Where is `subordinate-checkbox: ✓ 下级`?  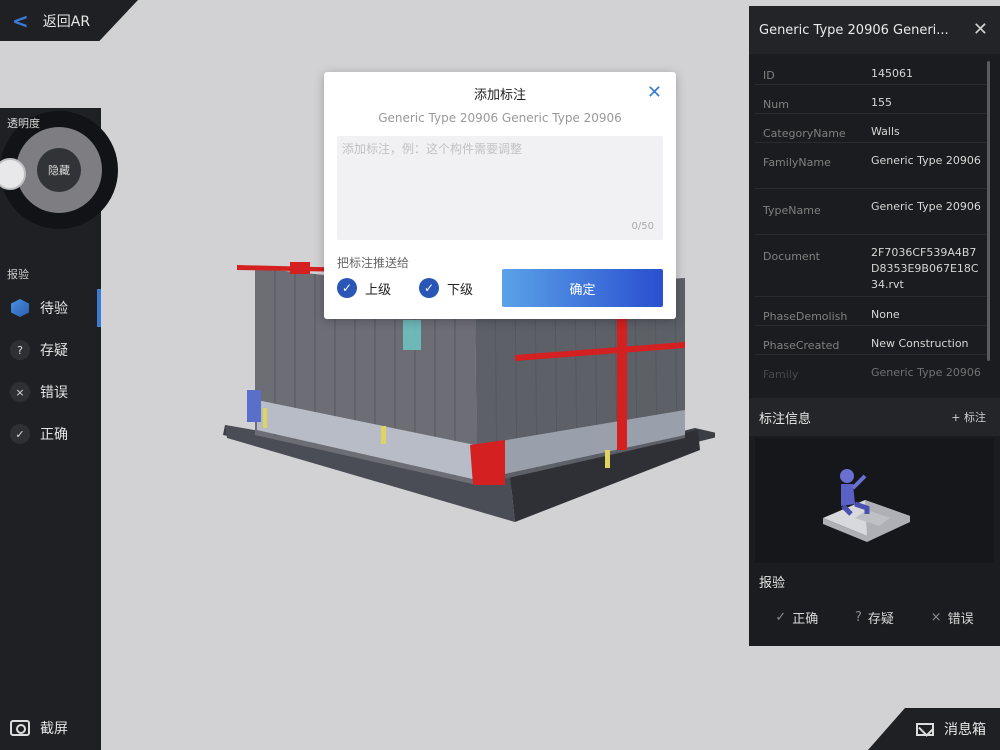
subordinate-checkbox: ✓ 下级 is located at coordinates (446, 288).